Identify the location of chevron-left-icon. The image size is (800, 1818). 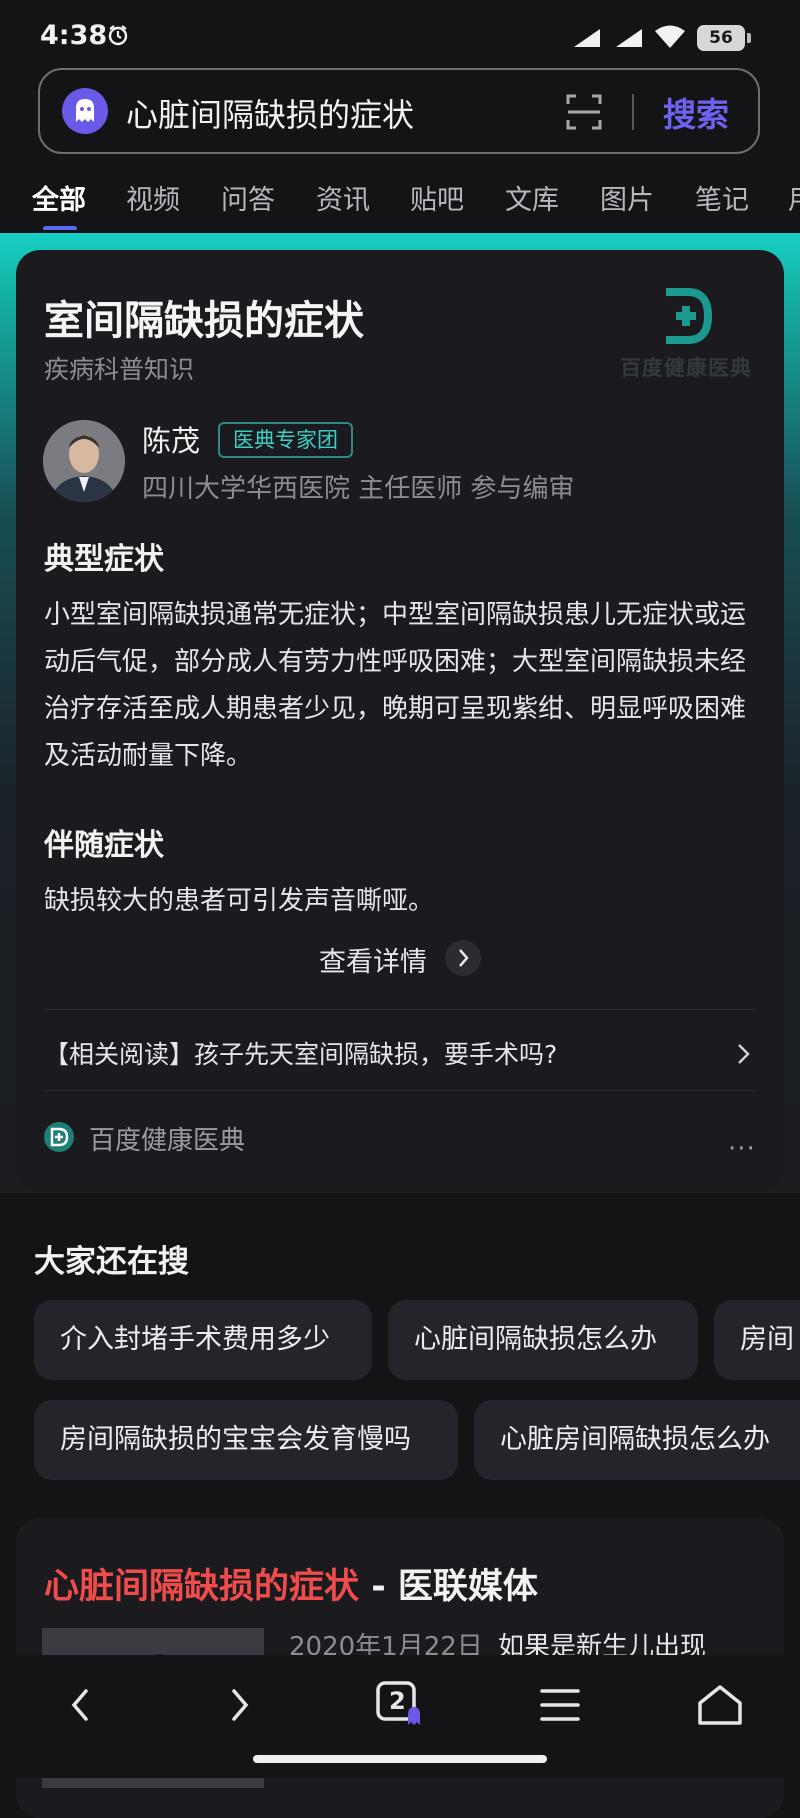
(79, 1705).